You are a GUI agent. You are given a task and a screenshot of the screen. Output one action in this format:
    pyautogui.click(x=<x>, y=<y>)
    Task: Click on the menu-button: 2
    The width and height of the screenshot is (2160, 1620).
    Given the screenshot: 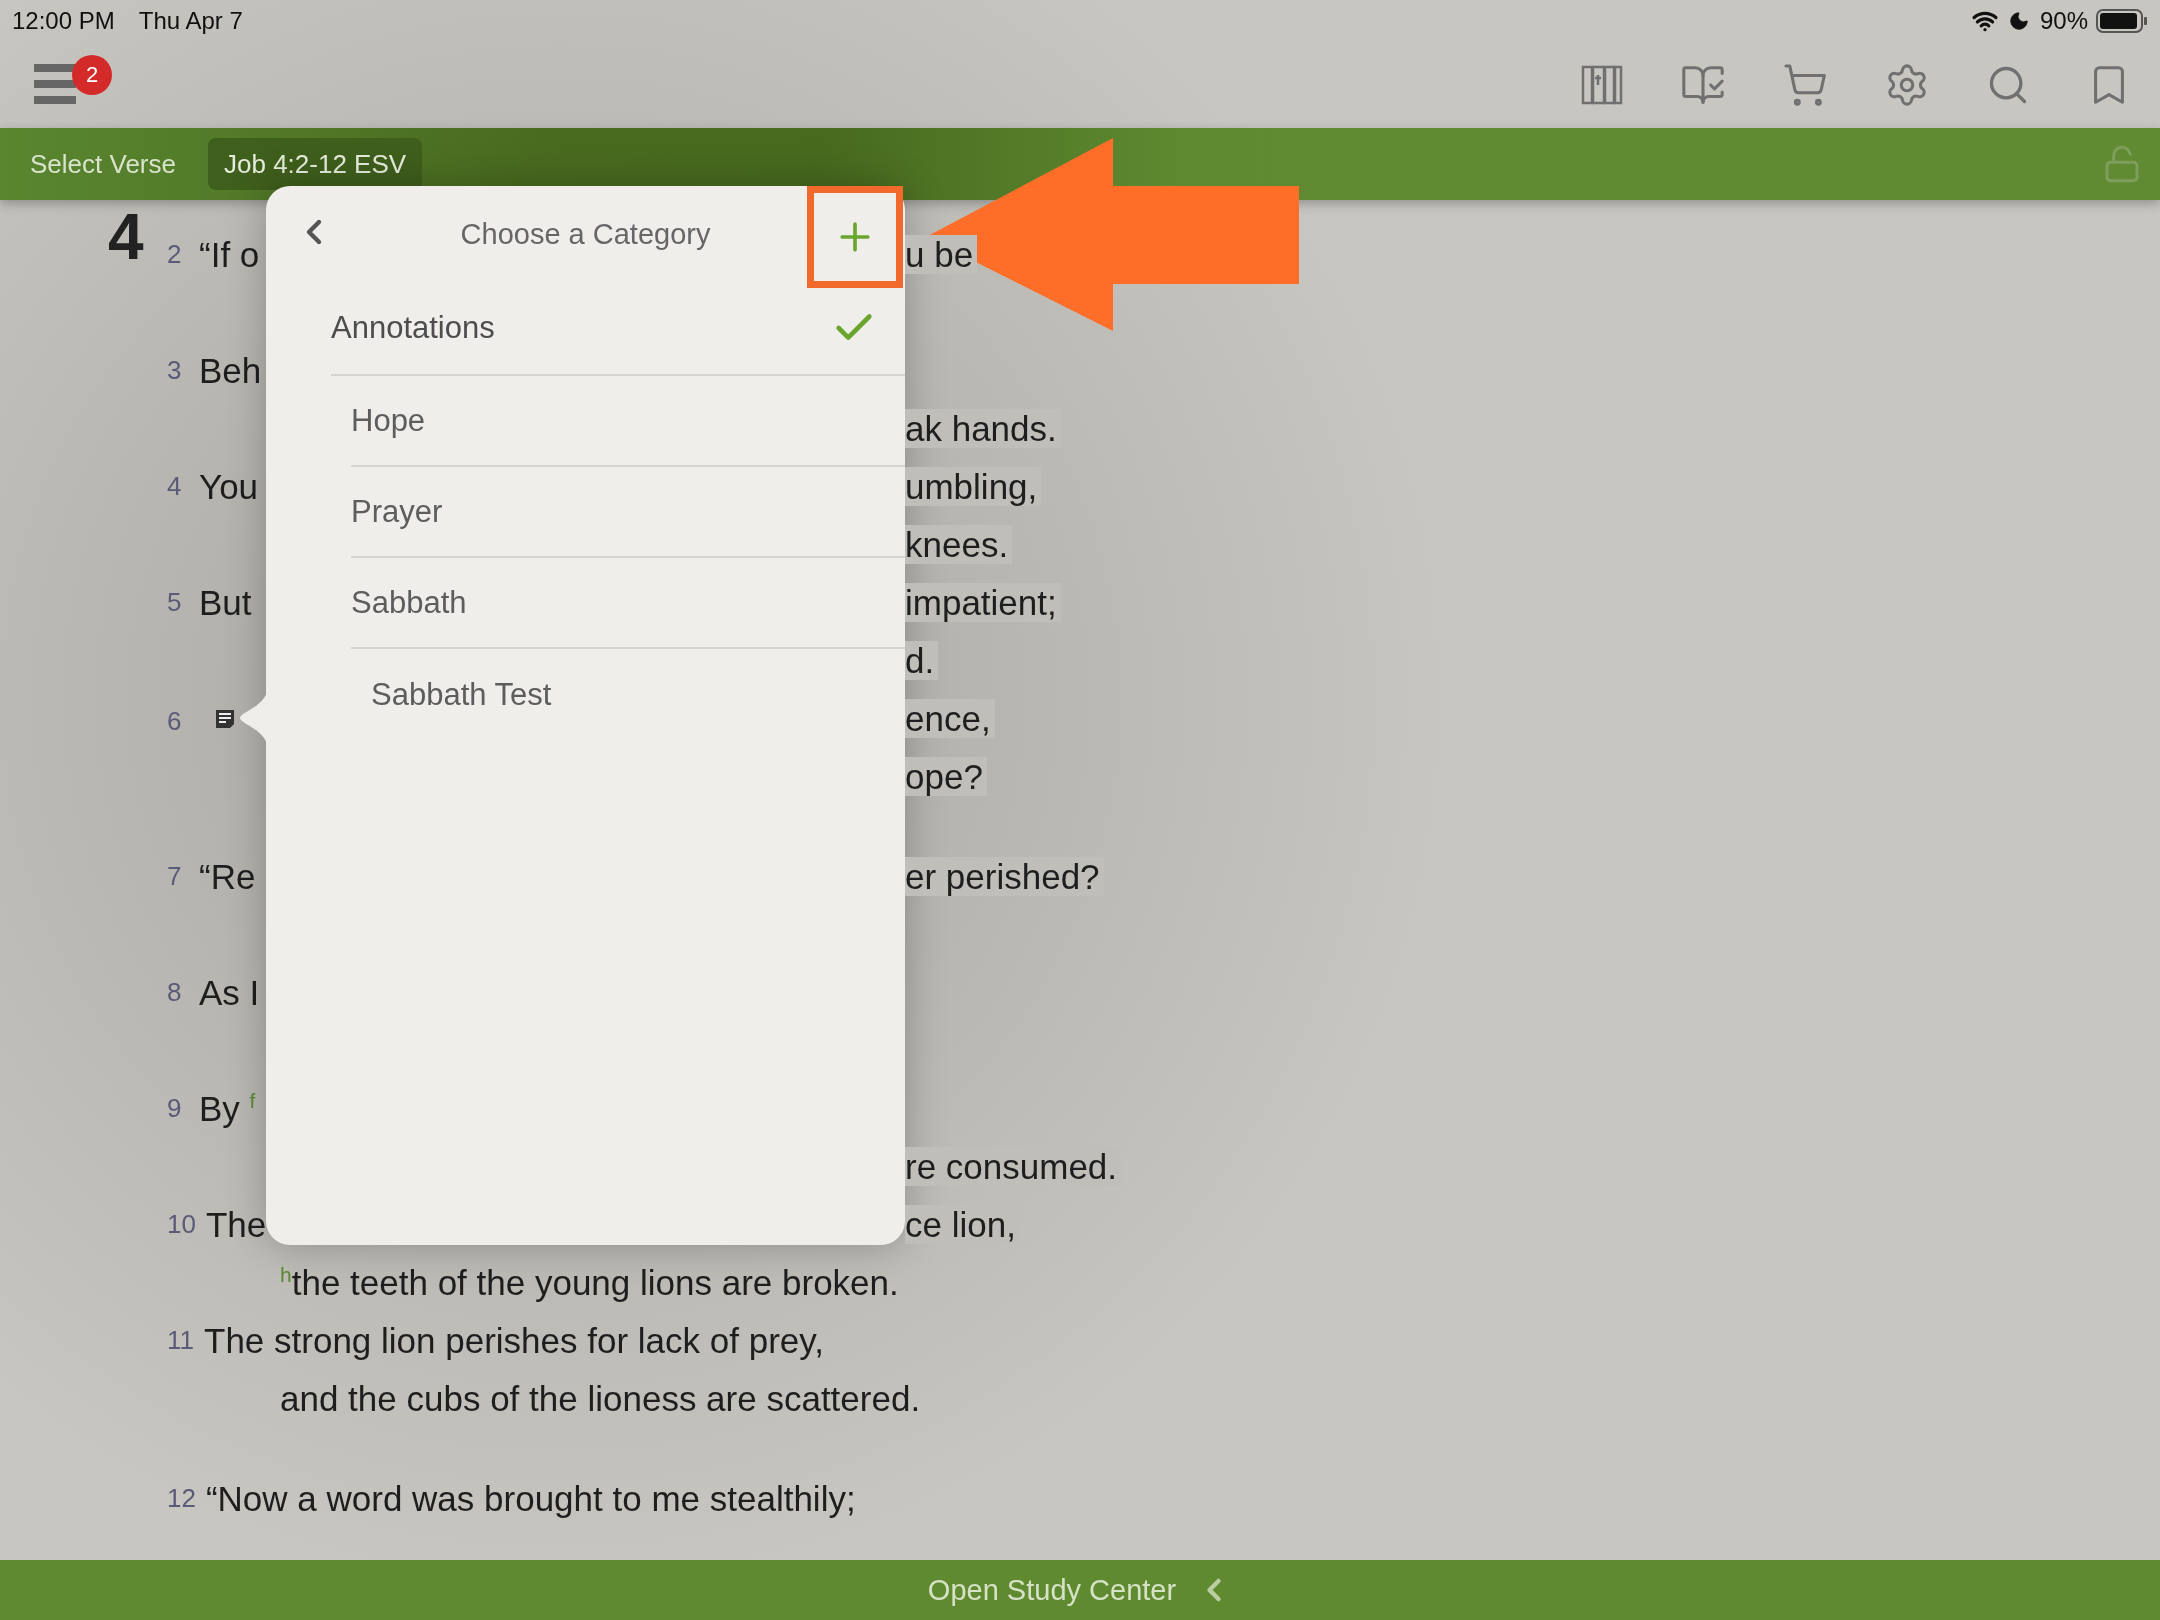 What is the action you would take?
    pyautogui.click(x=76, y=84)
    